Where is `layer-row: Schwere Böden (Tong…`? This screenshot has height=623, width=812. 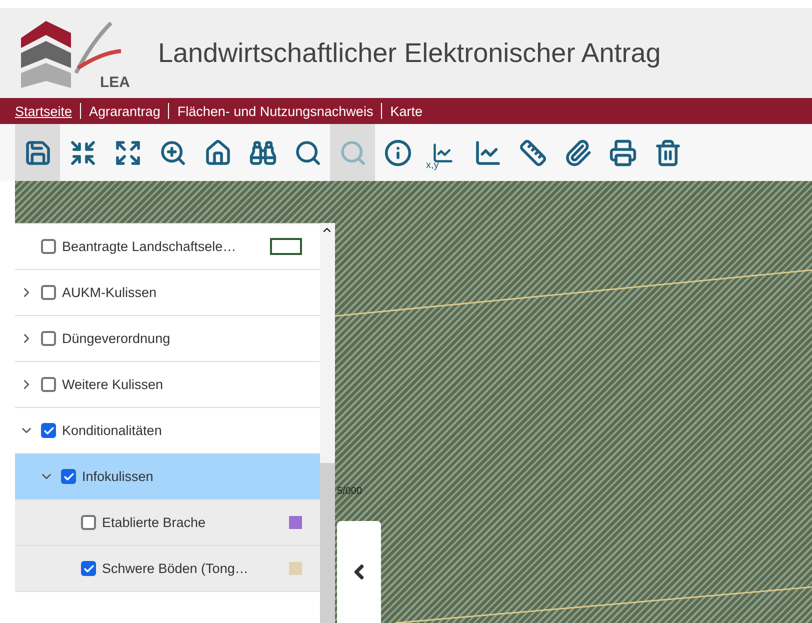
layer-row: Schwere Böden (Tong… is located at coordinates (167, 569).